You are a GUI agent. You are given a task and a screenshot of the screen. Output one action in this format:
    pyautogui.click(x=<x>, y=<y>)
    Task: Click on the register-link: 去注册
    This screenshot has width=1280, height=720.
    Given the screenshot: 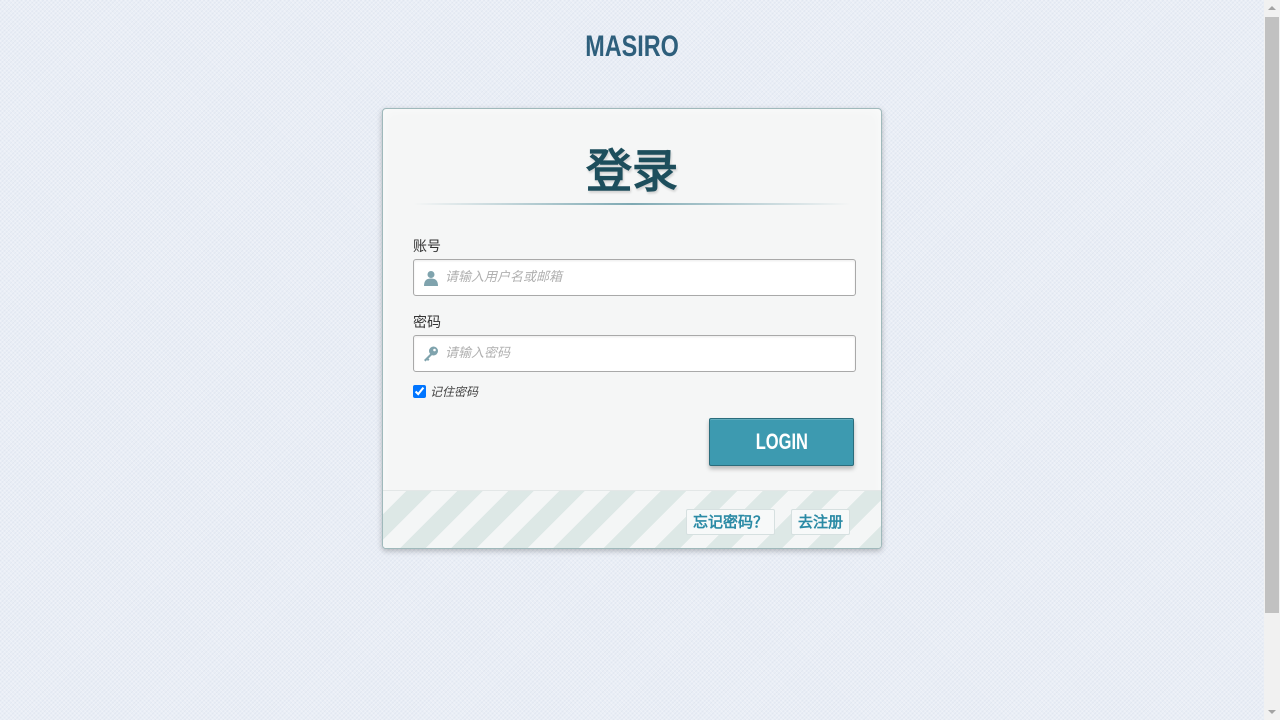 What is the action you would take?
    pyautogui.click(x=821, y=522)
    